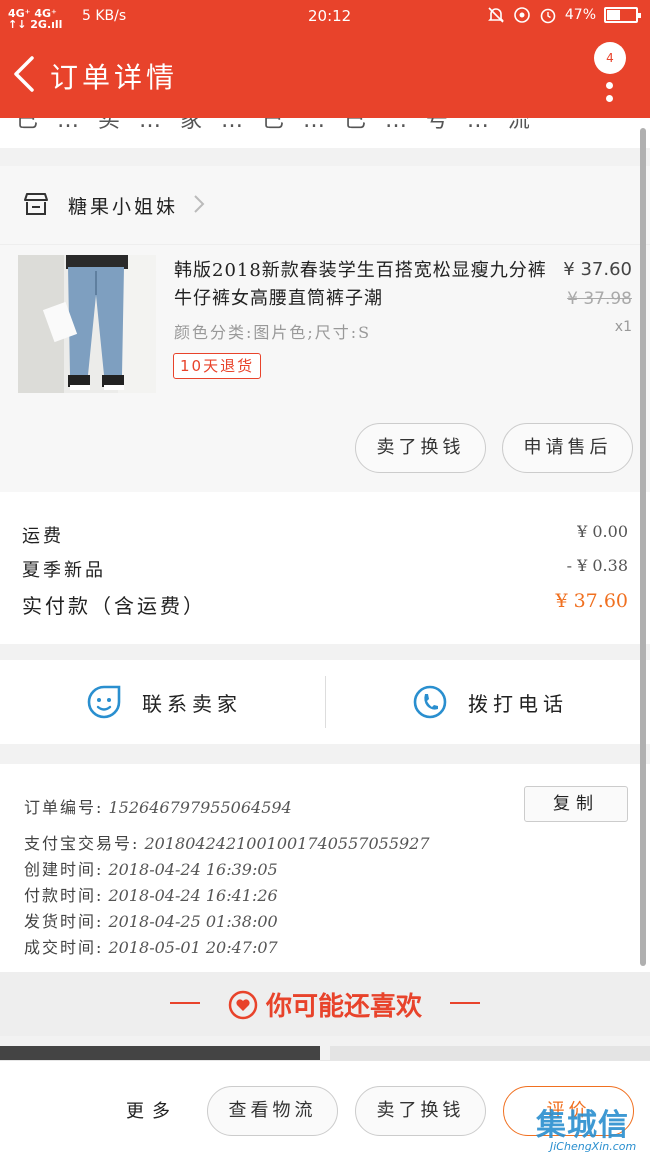  I want to click on promotion-label: 夏季新品, so click(64, 570).